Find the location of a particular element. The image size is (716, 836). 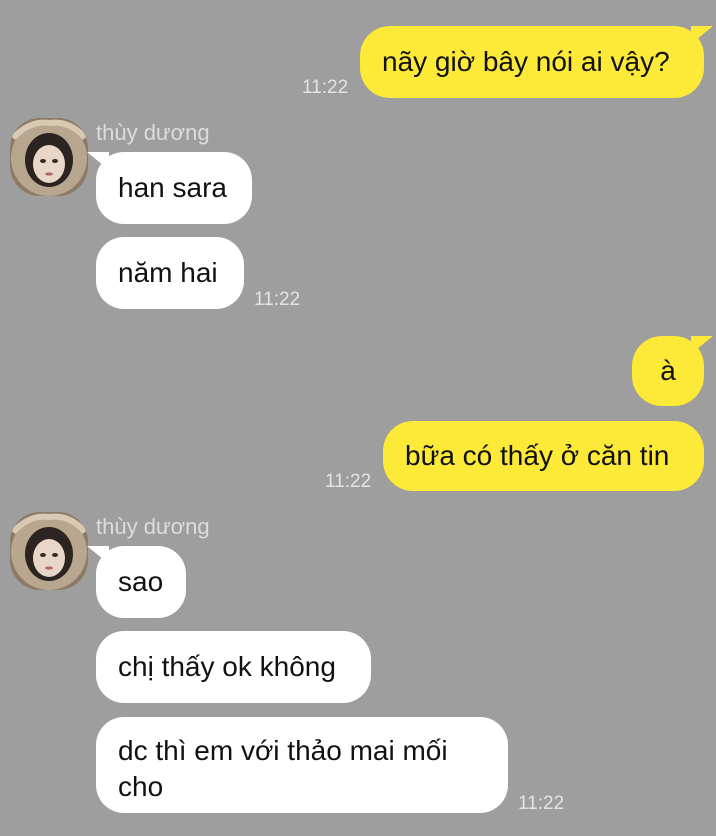

message-text: chị thấy ok không is located at coordinates (227, 666).